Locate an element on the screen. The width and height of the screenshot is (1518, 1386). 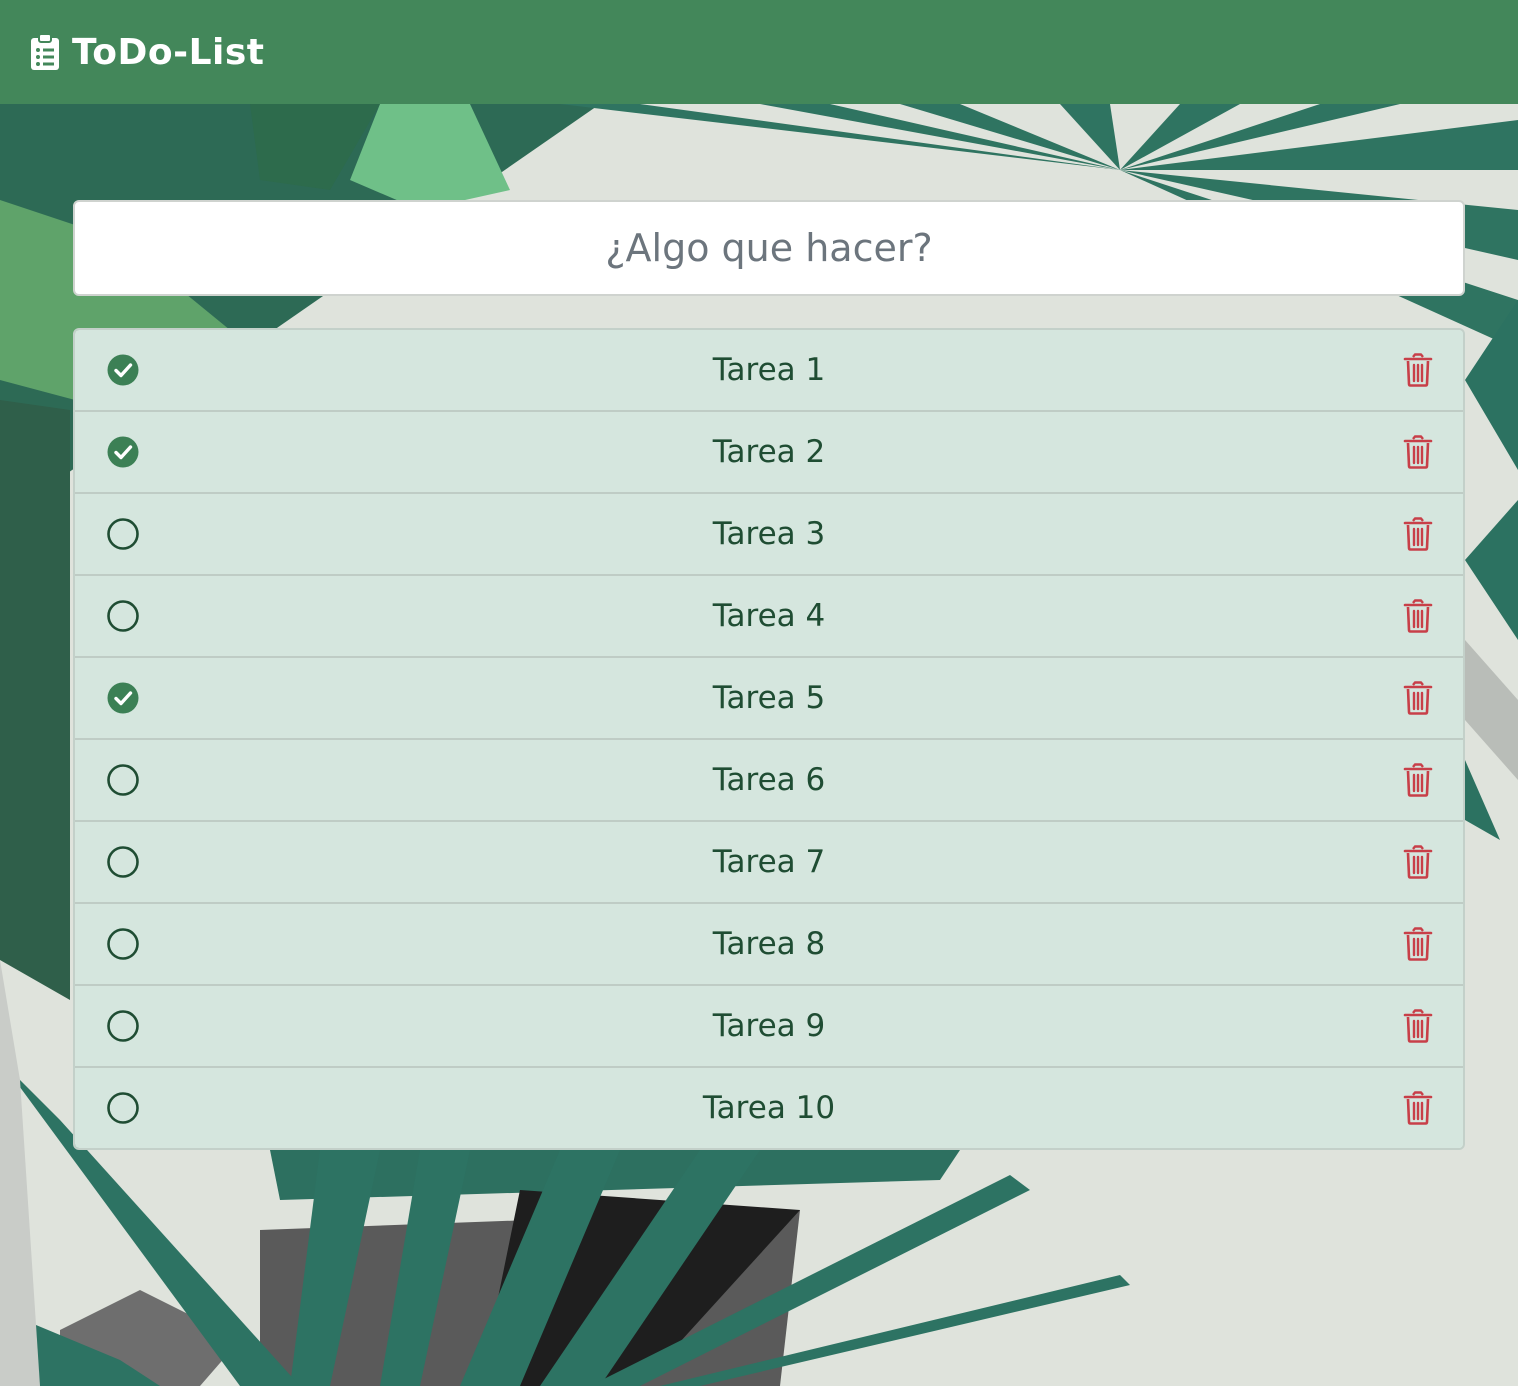
clipboard-list-icon is located at coordinates (45, 52).